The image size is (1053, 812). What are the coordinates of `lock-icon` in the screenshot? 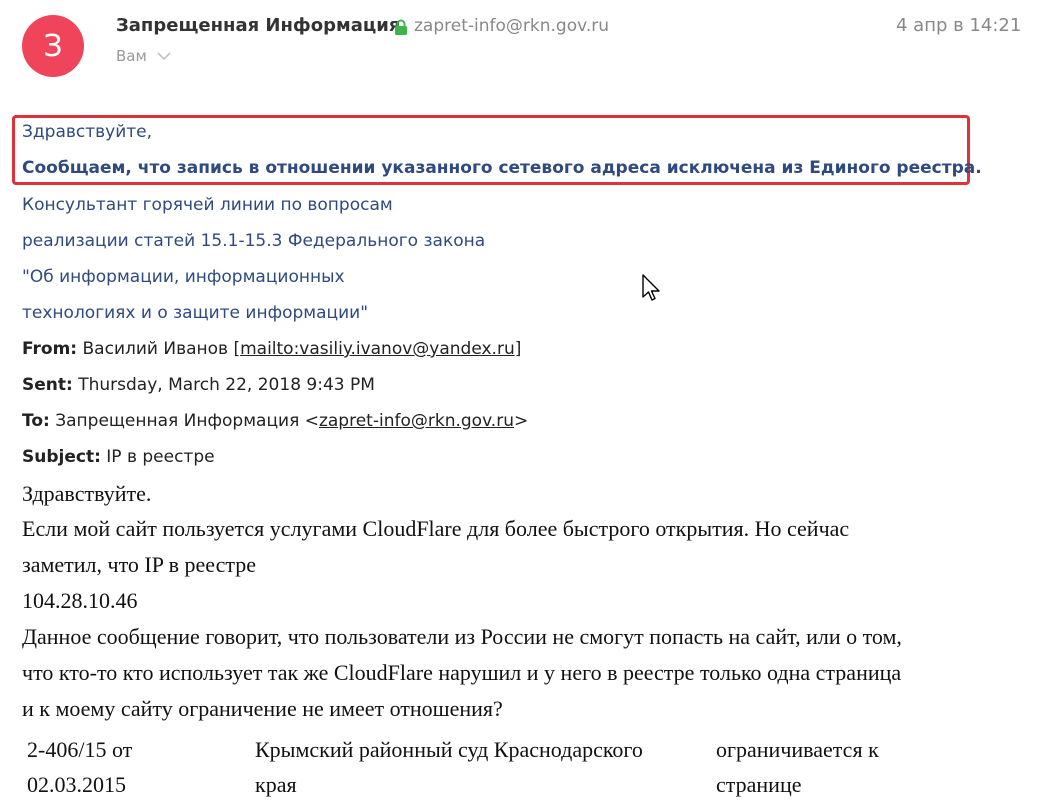 It's located at (401, 27).